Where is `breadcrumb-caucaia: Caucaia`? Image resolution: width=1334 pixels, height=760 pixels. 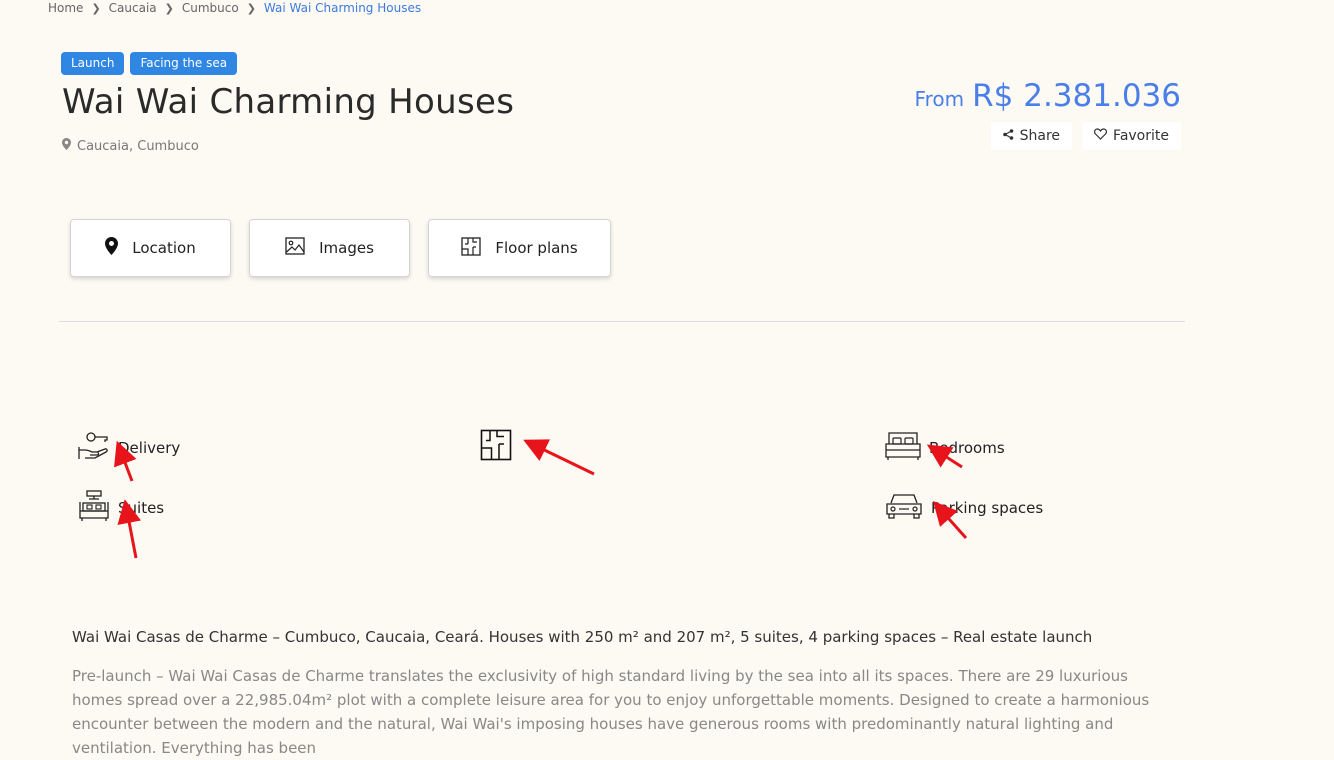
breadcrumb-caucaia: Caucaia is located at coordinates (133, 8).